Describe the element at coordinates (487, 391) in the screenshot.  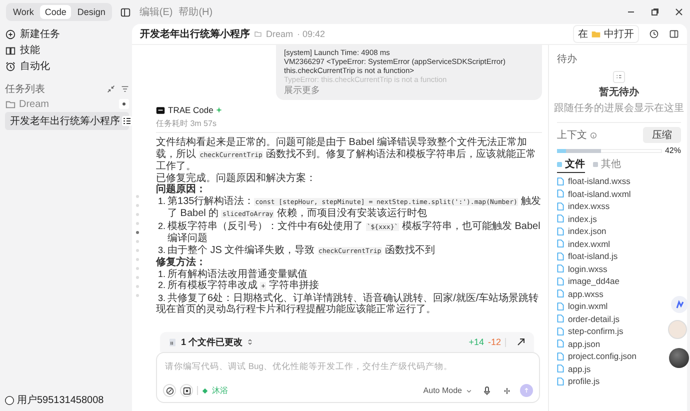
I see `microphone-icon` at that location.